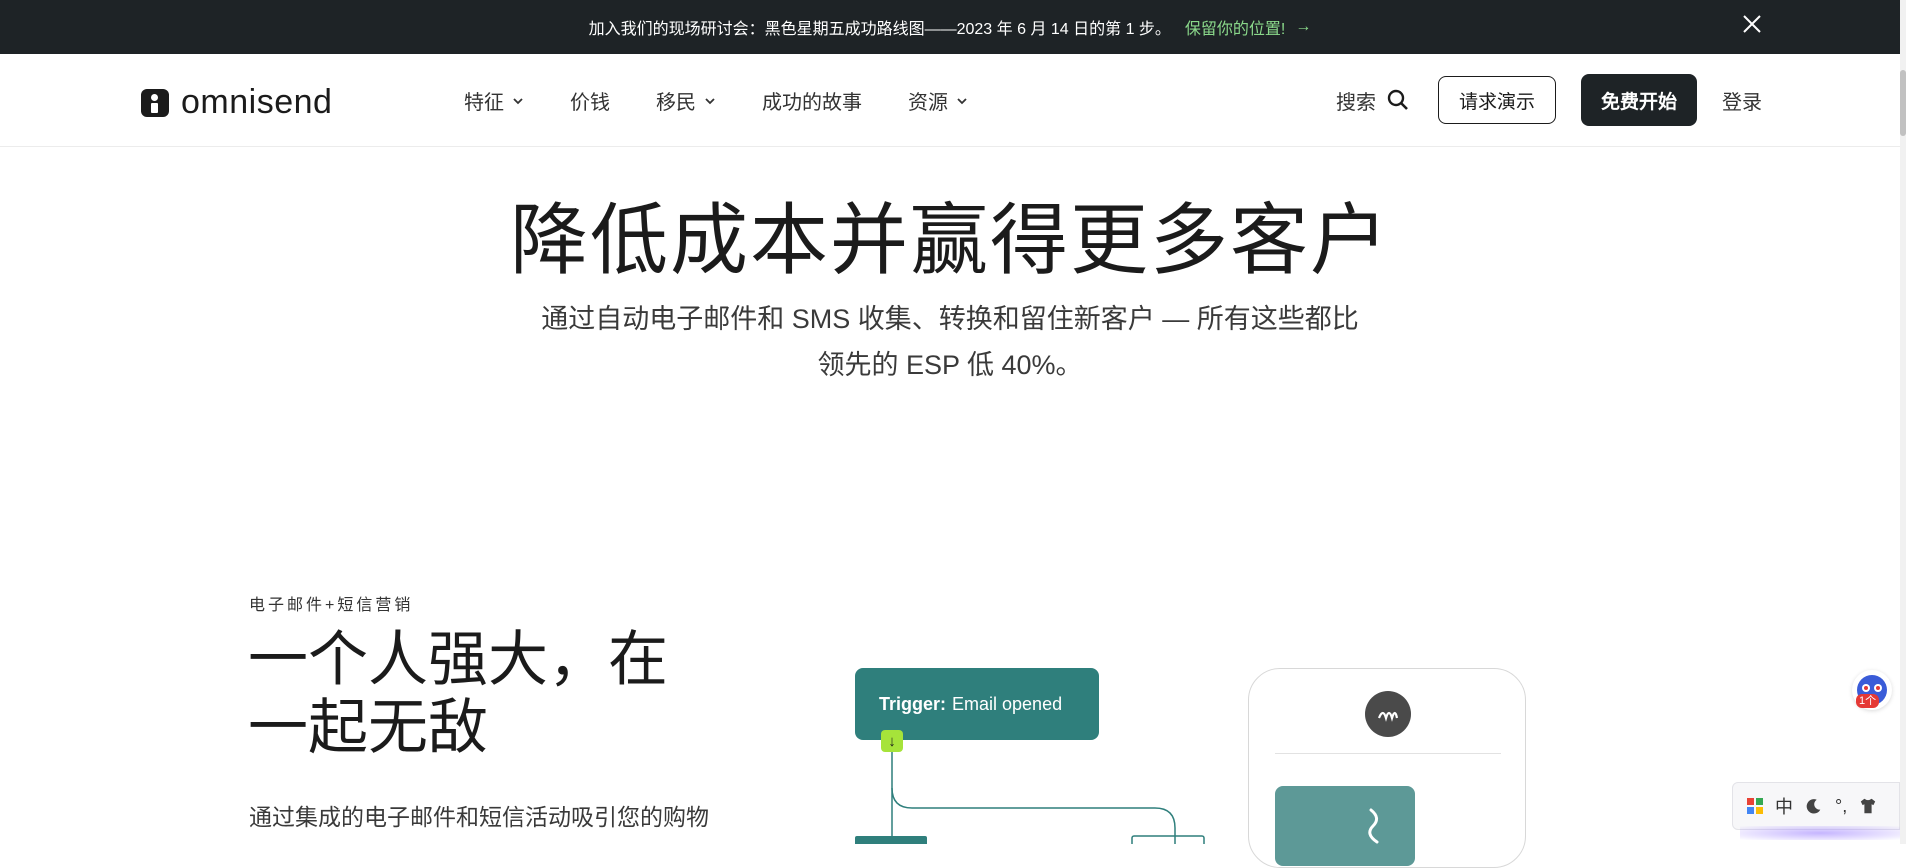 The height and width of the screenshot is (868, 1906). Describe the element at coordinates (913, 703) in the screenshot. I see `trigger-label: Trigger:` at that location.